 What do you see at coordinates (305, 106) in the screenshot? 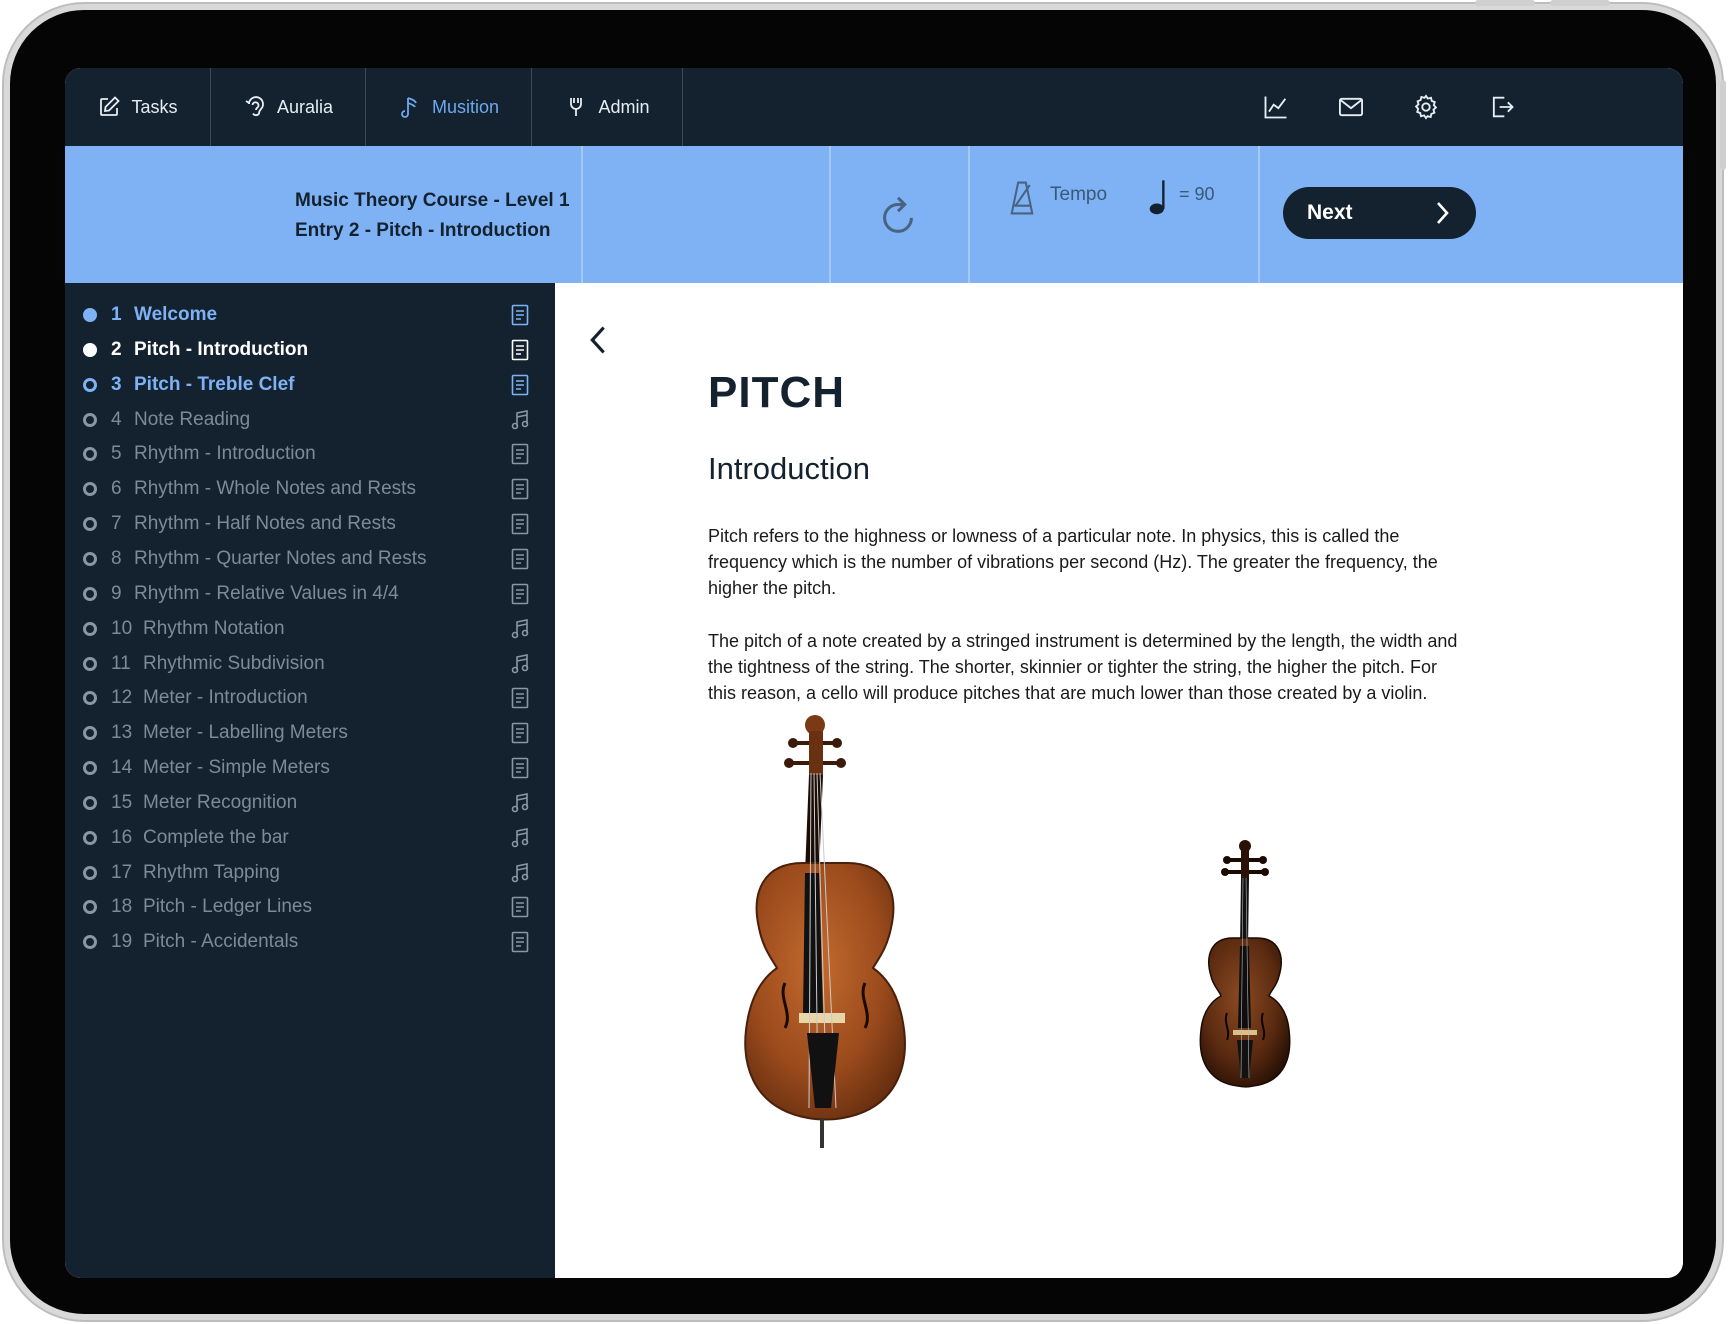
I see `tab-label: Auralia` at bounding box center [305, 106].